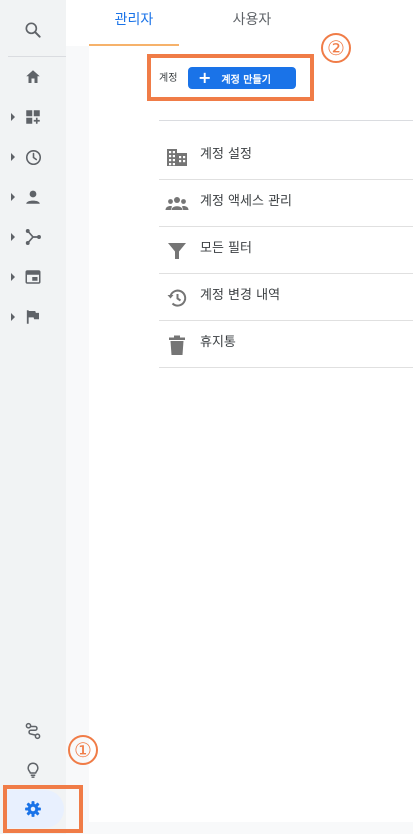 This screenshot has height=834, width=413. I want to click on search-icon, so click(33, 30).